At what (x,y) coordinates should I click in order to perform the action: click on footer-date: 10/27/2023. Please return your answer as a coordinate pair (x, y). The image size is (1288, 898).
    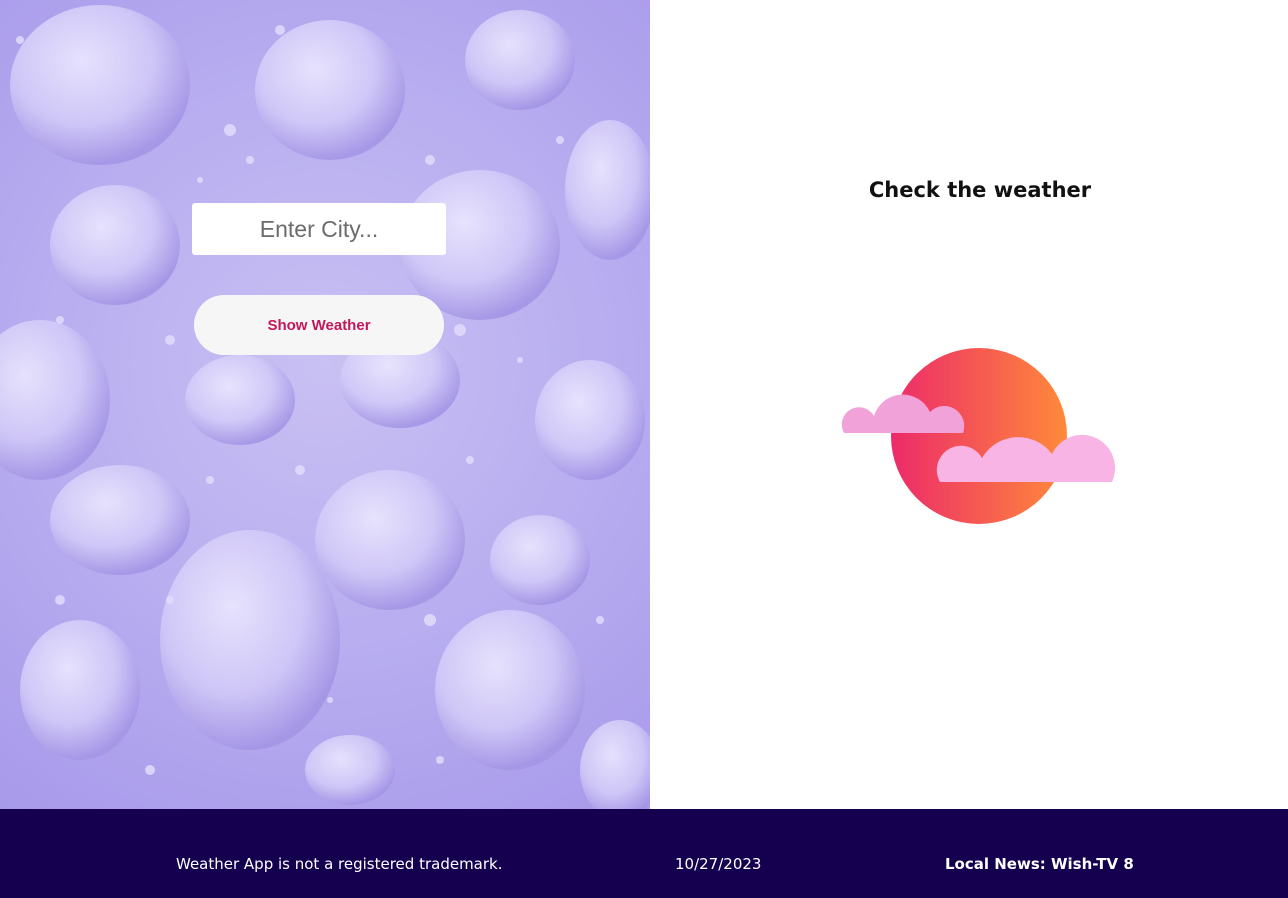
    Looking at the image, I should click on (718, 864).